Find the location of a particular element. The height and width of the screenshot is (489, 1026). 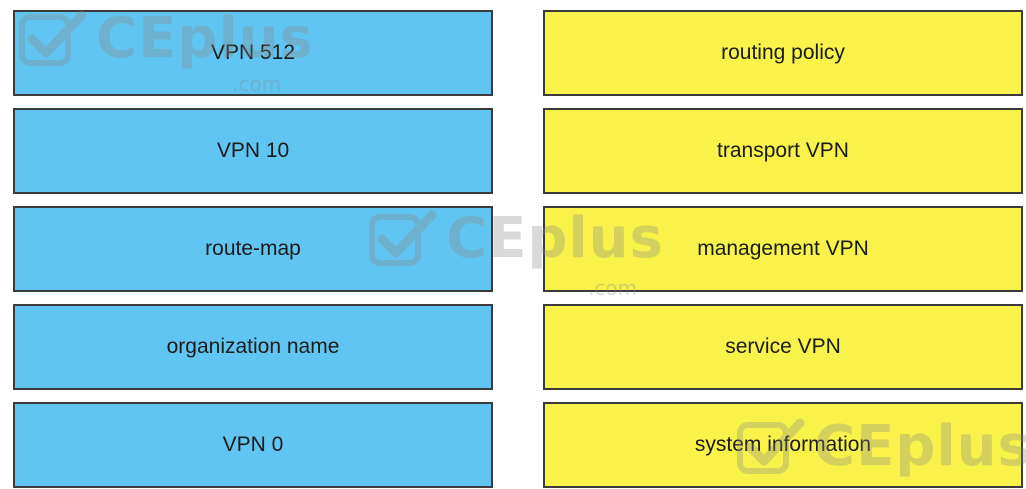

drag-item-route-map: route-map is located at coordinates (253, 249).